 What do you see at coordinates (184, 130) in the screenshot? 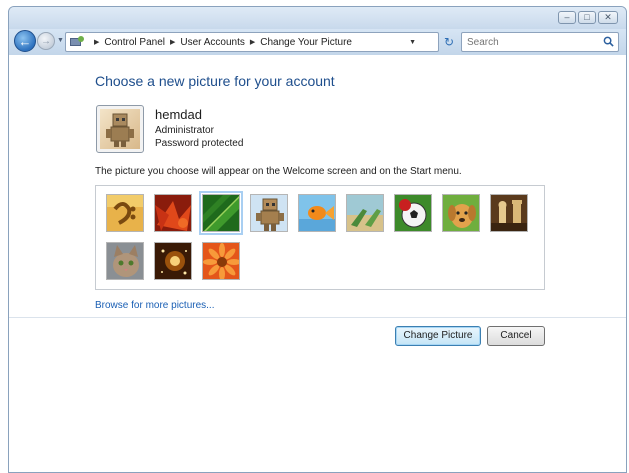
I see `user-role: Administrator` at bounding box center [184, 130].